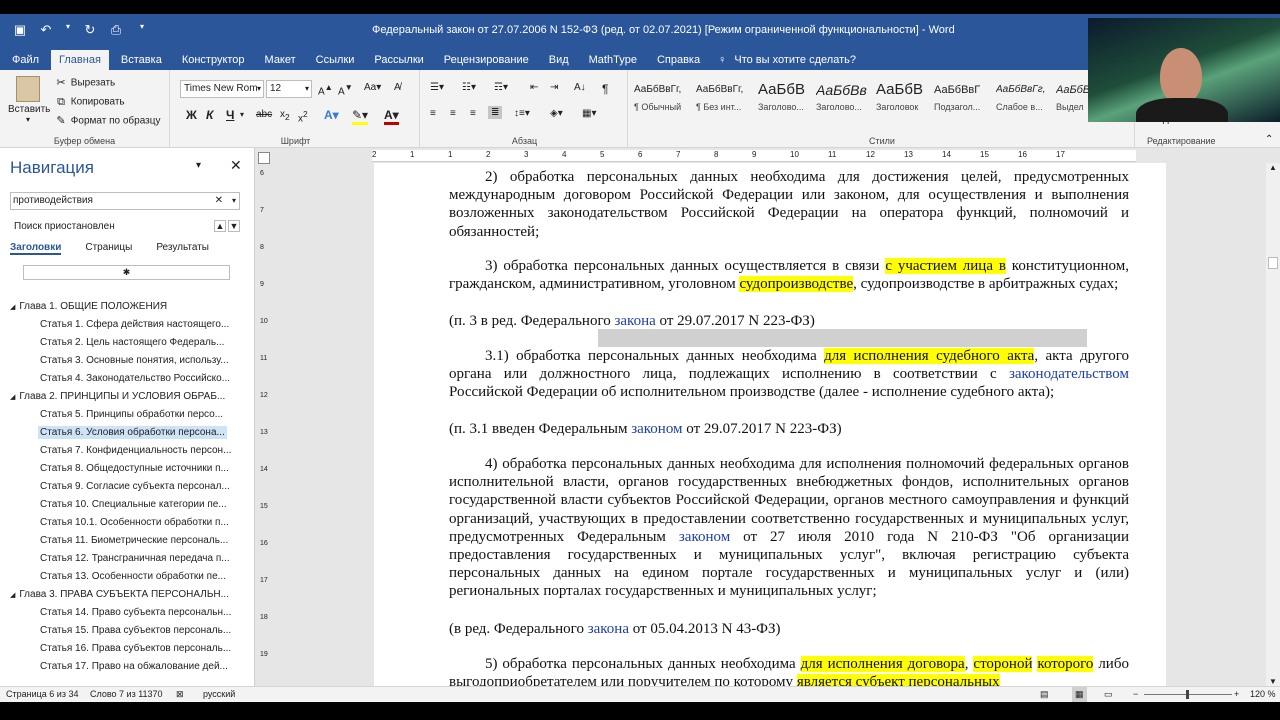 This screenshot has width=1280, height=720. I want to click on nav-tab-pages: Страницы, so click(108, 248).